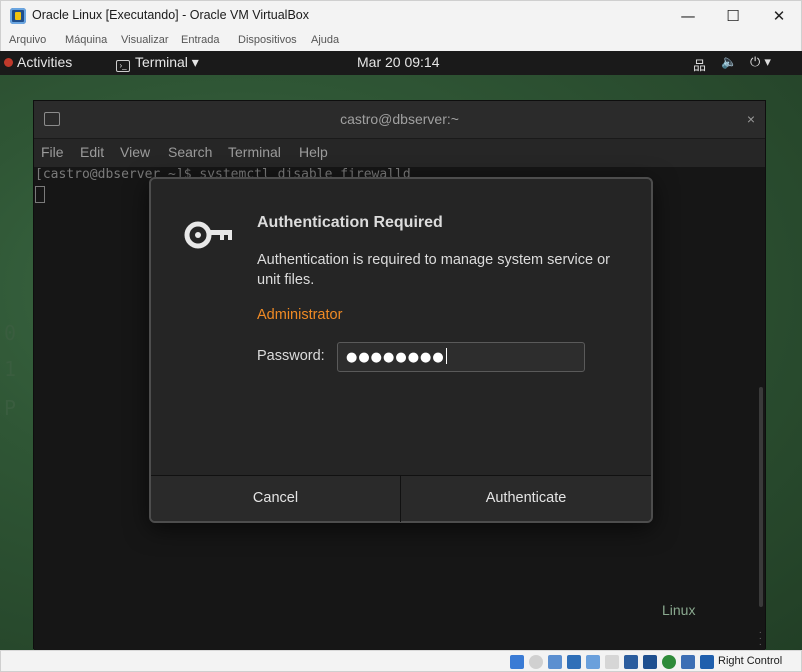  What do you see at coordinates (399, 153) in the screenshot?
I see `terminal-menu-bar: File Edit View Search Terminal Help` at bounding box center [399, 153].